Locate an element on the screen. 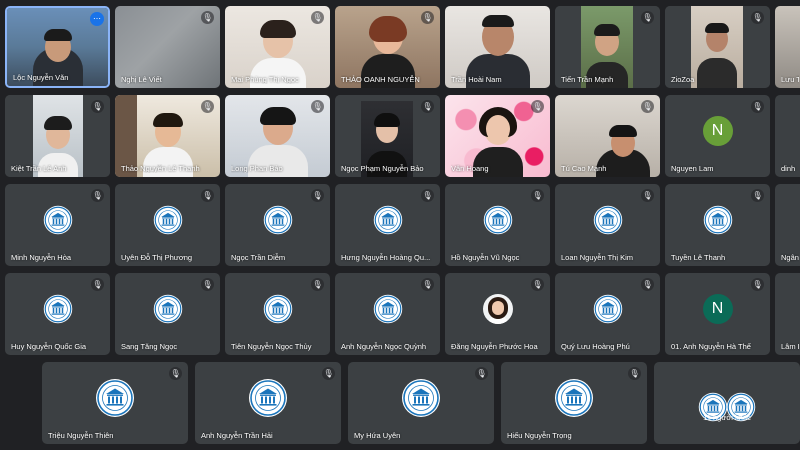 The height and width of the screenshot is (450, 800). others-tile: 11 người khác is located at coordinates (727, 403).